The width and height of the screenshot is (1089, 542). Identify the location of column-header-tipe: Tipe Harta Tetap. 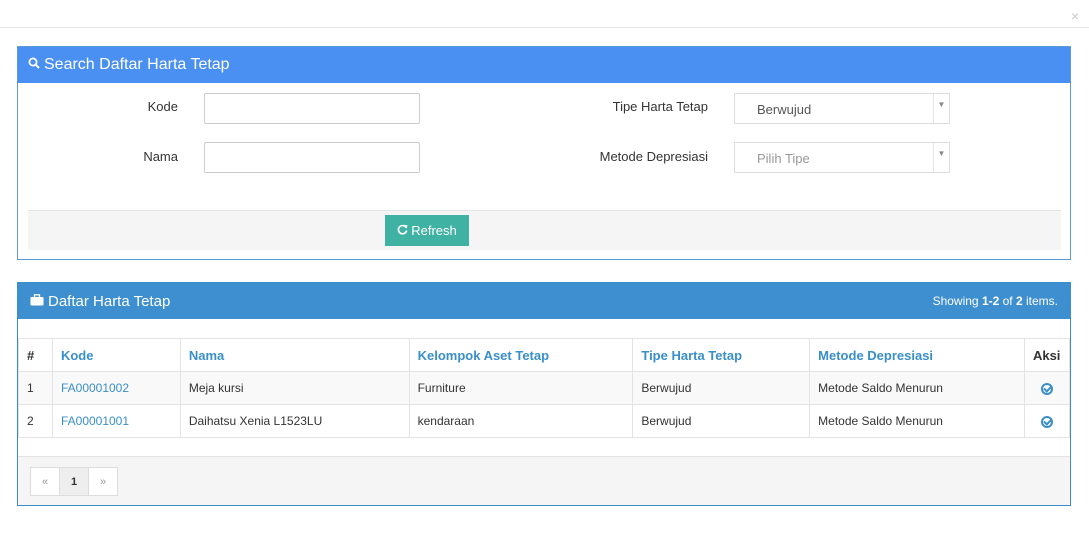
(721, 355).